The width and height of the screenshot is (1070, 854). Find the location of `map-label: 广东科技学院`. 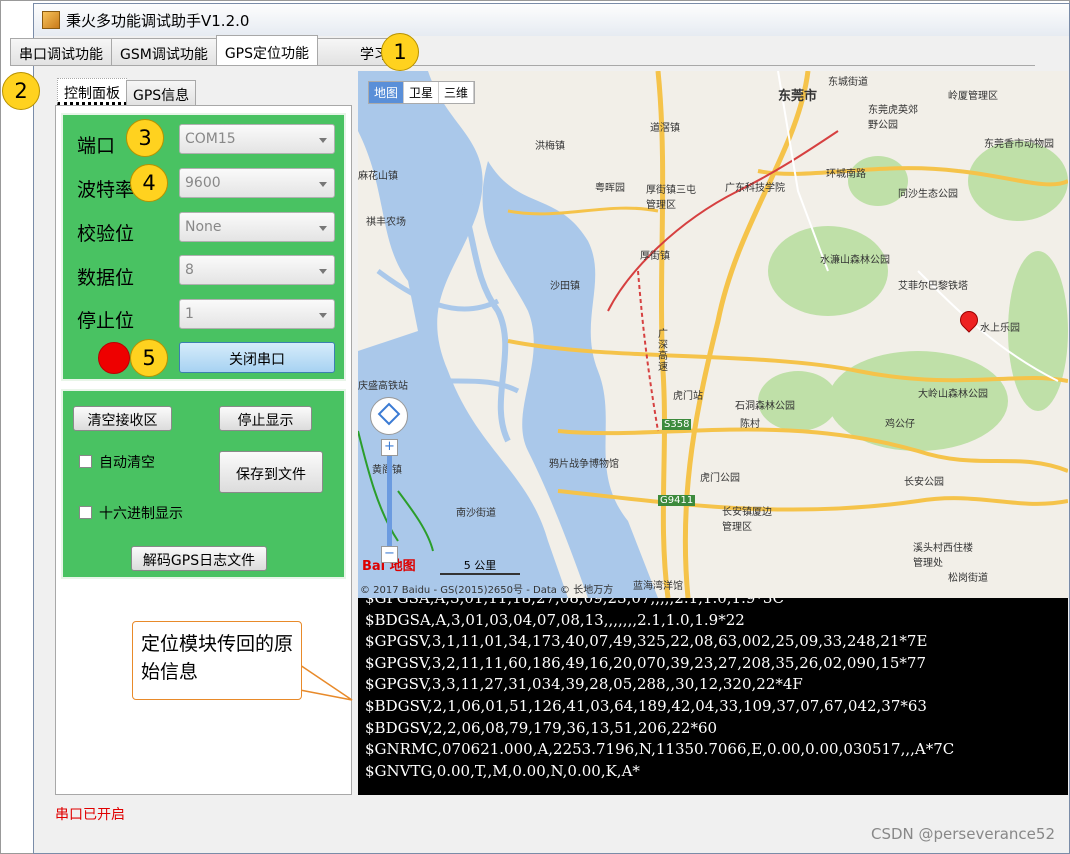

map-label: 广东科技学院 is located at coordinates (755, 188).